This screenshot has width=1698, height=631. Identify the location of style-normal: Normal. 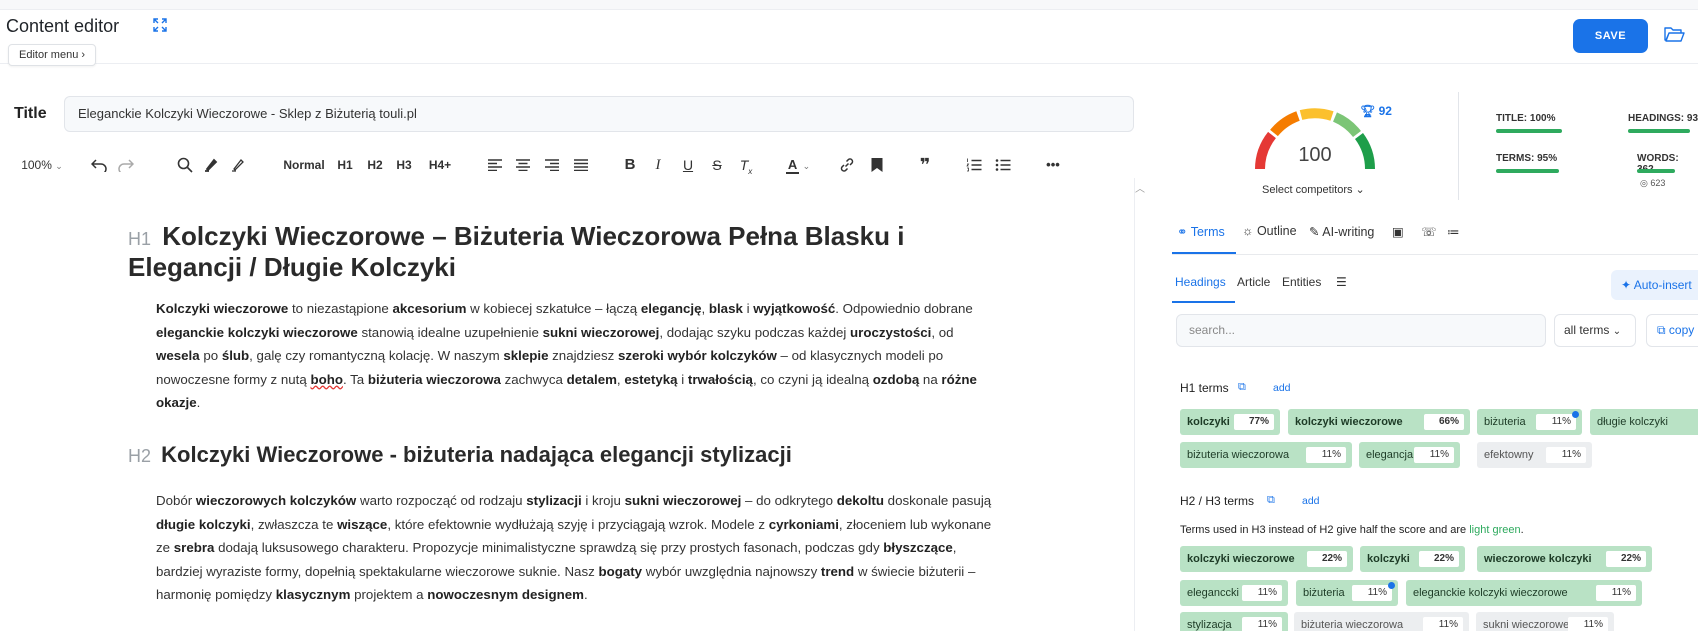
(304, 165).